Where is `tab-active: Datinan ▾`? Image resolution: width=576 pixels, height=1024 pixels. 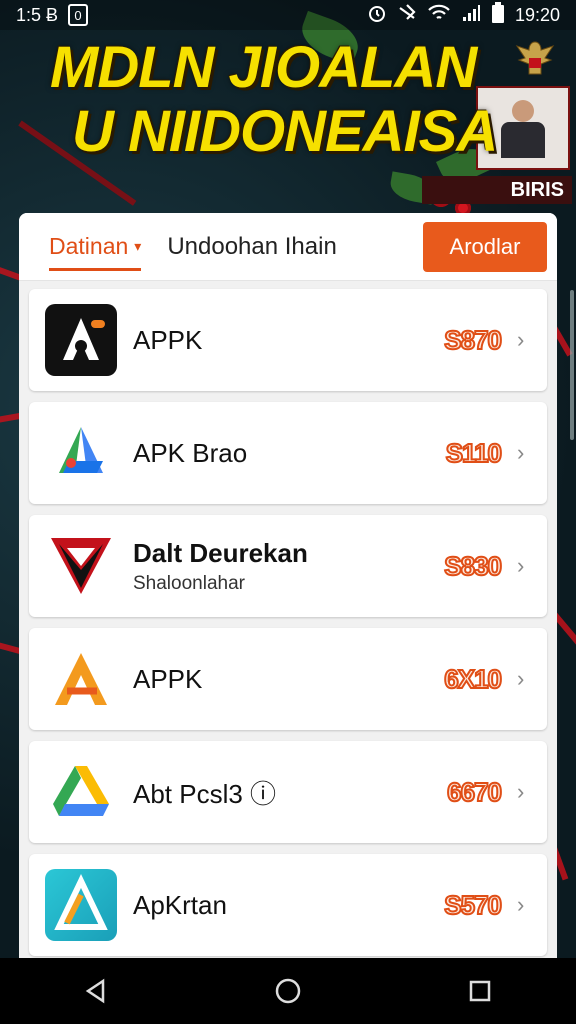 tab-active: Datinan ▾ is located at coordinates (95, 251).